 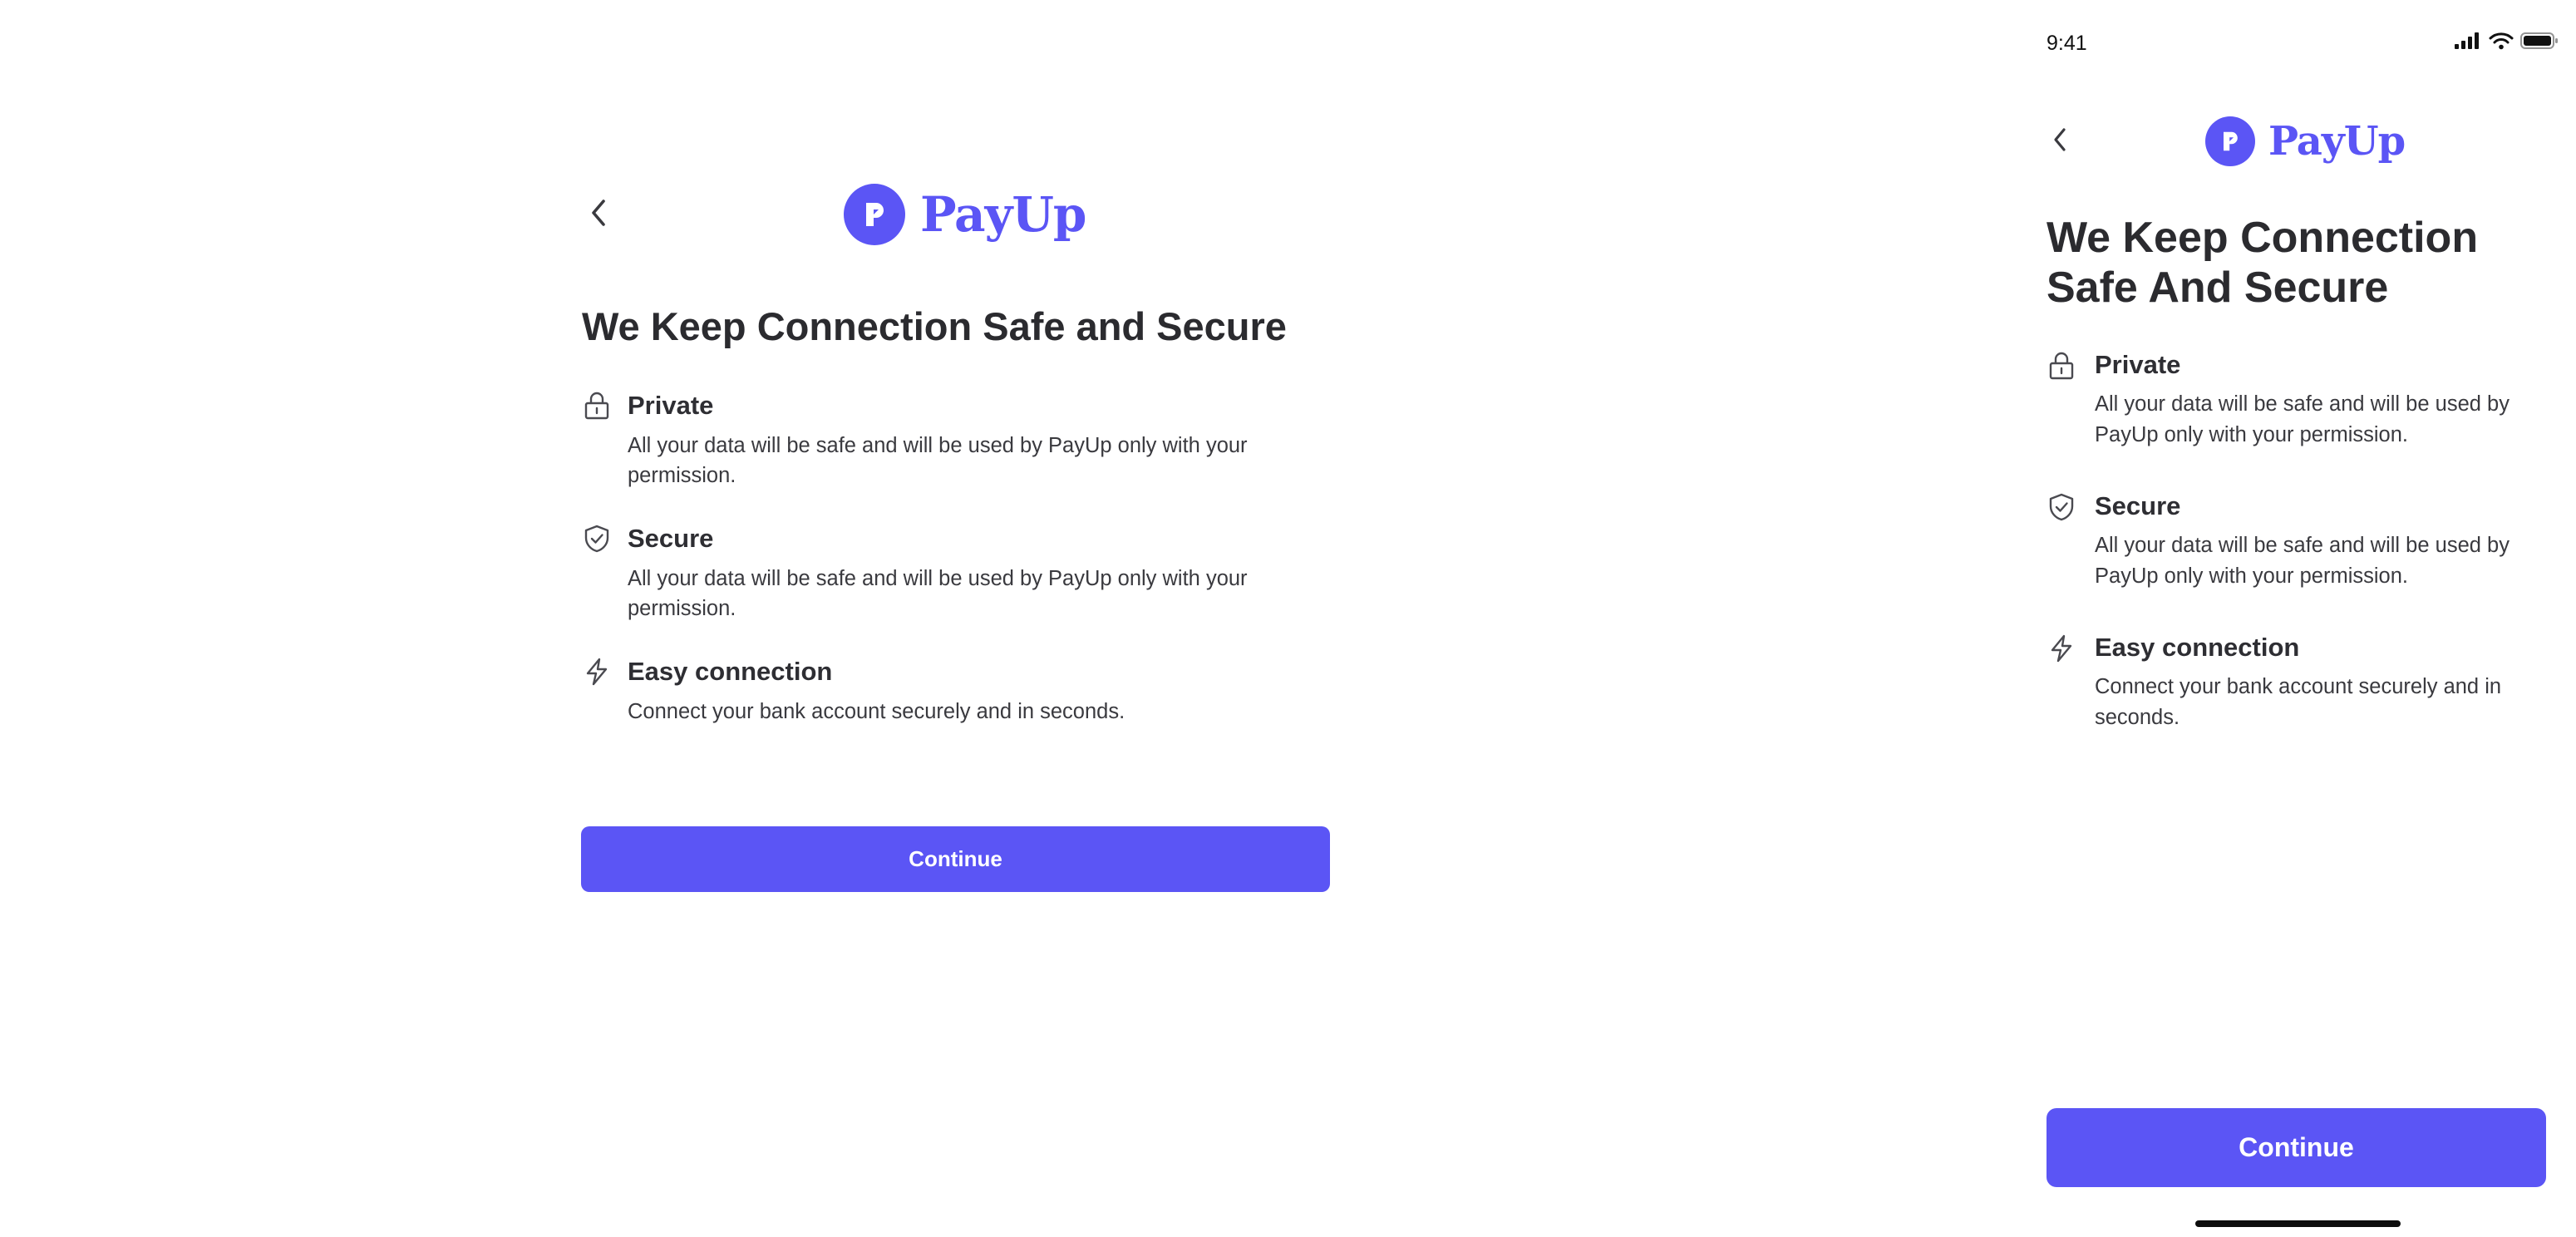 What do you see at coordinates (2501, 41) in the screenshot?
I see `wifi-icon` at bounding box center [2501, 41].